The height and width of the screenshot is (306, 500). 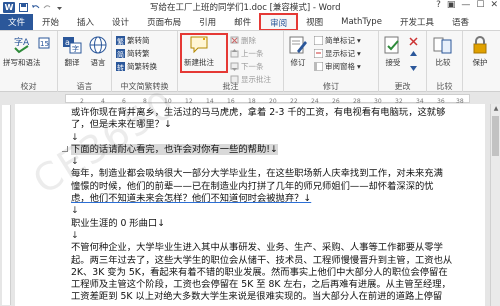 I want to click on word-count-button: 15, so click(x=44, y=43).